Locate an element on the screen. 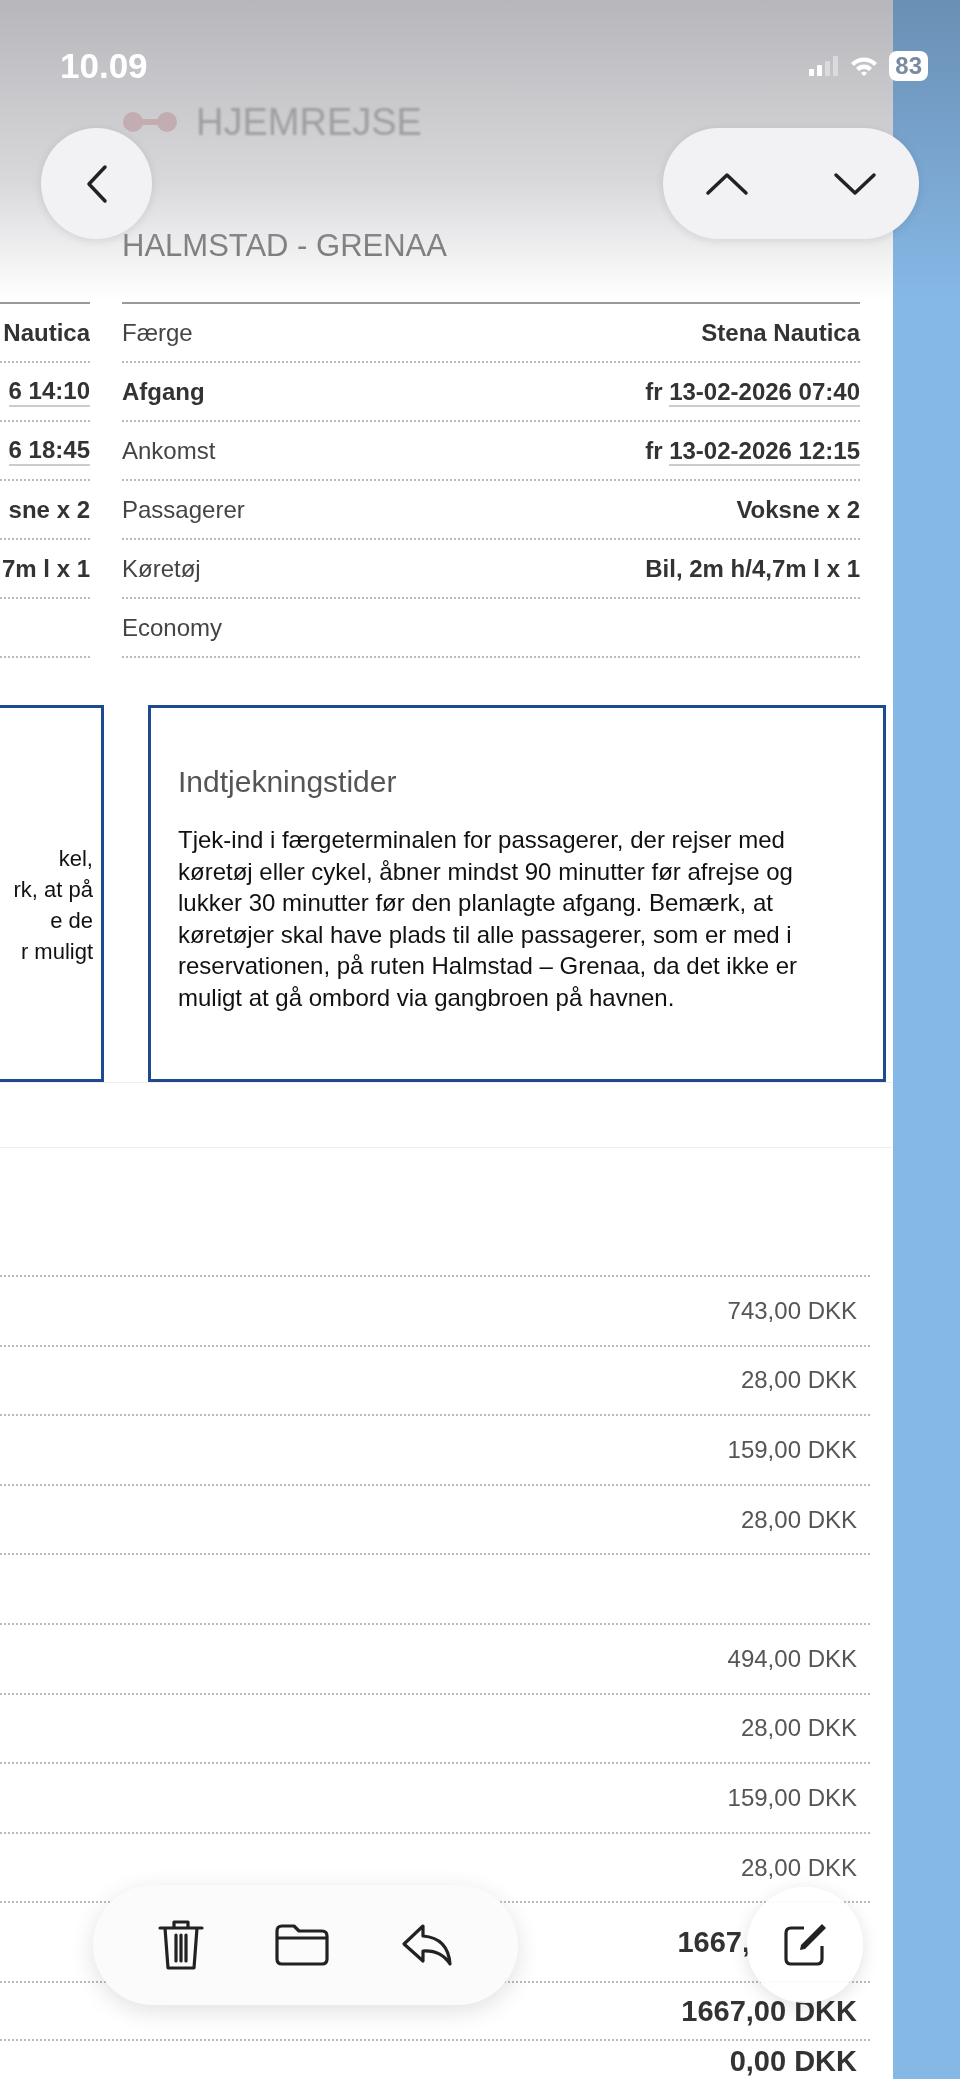 The width and height of the screenshot is (960, 2079). detail-value: sne x 2 is located at coordinates (49, 509).